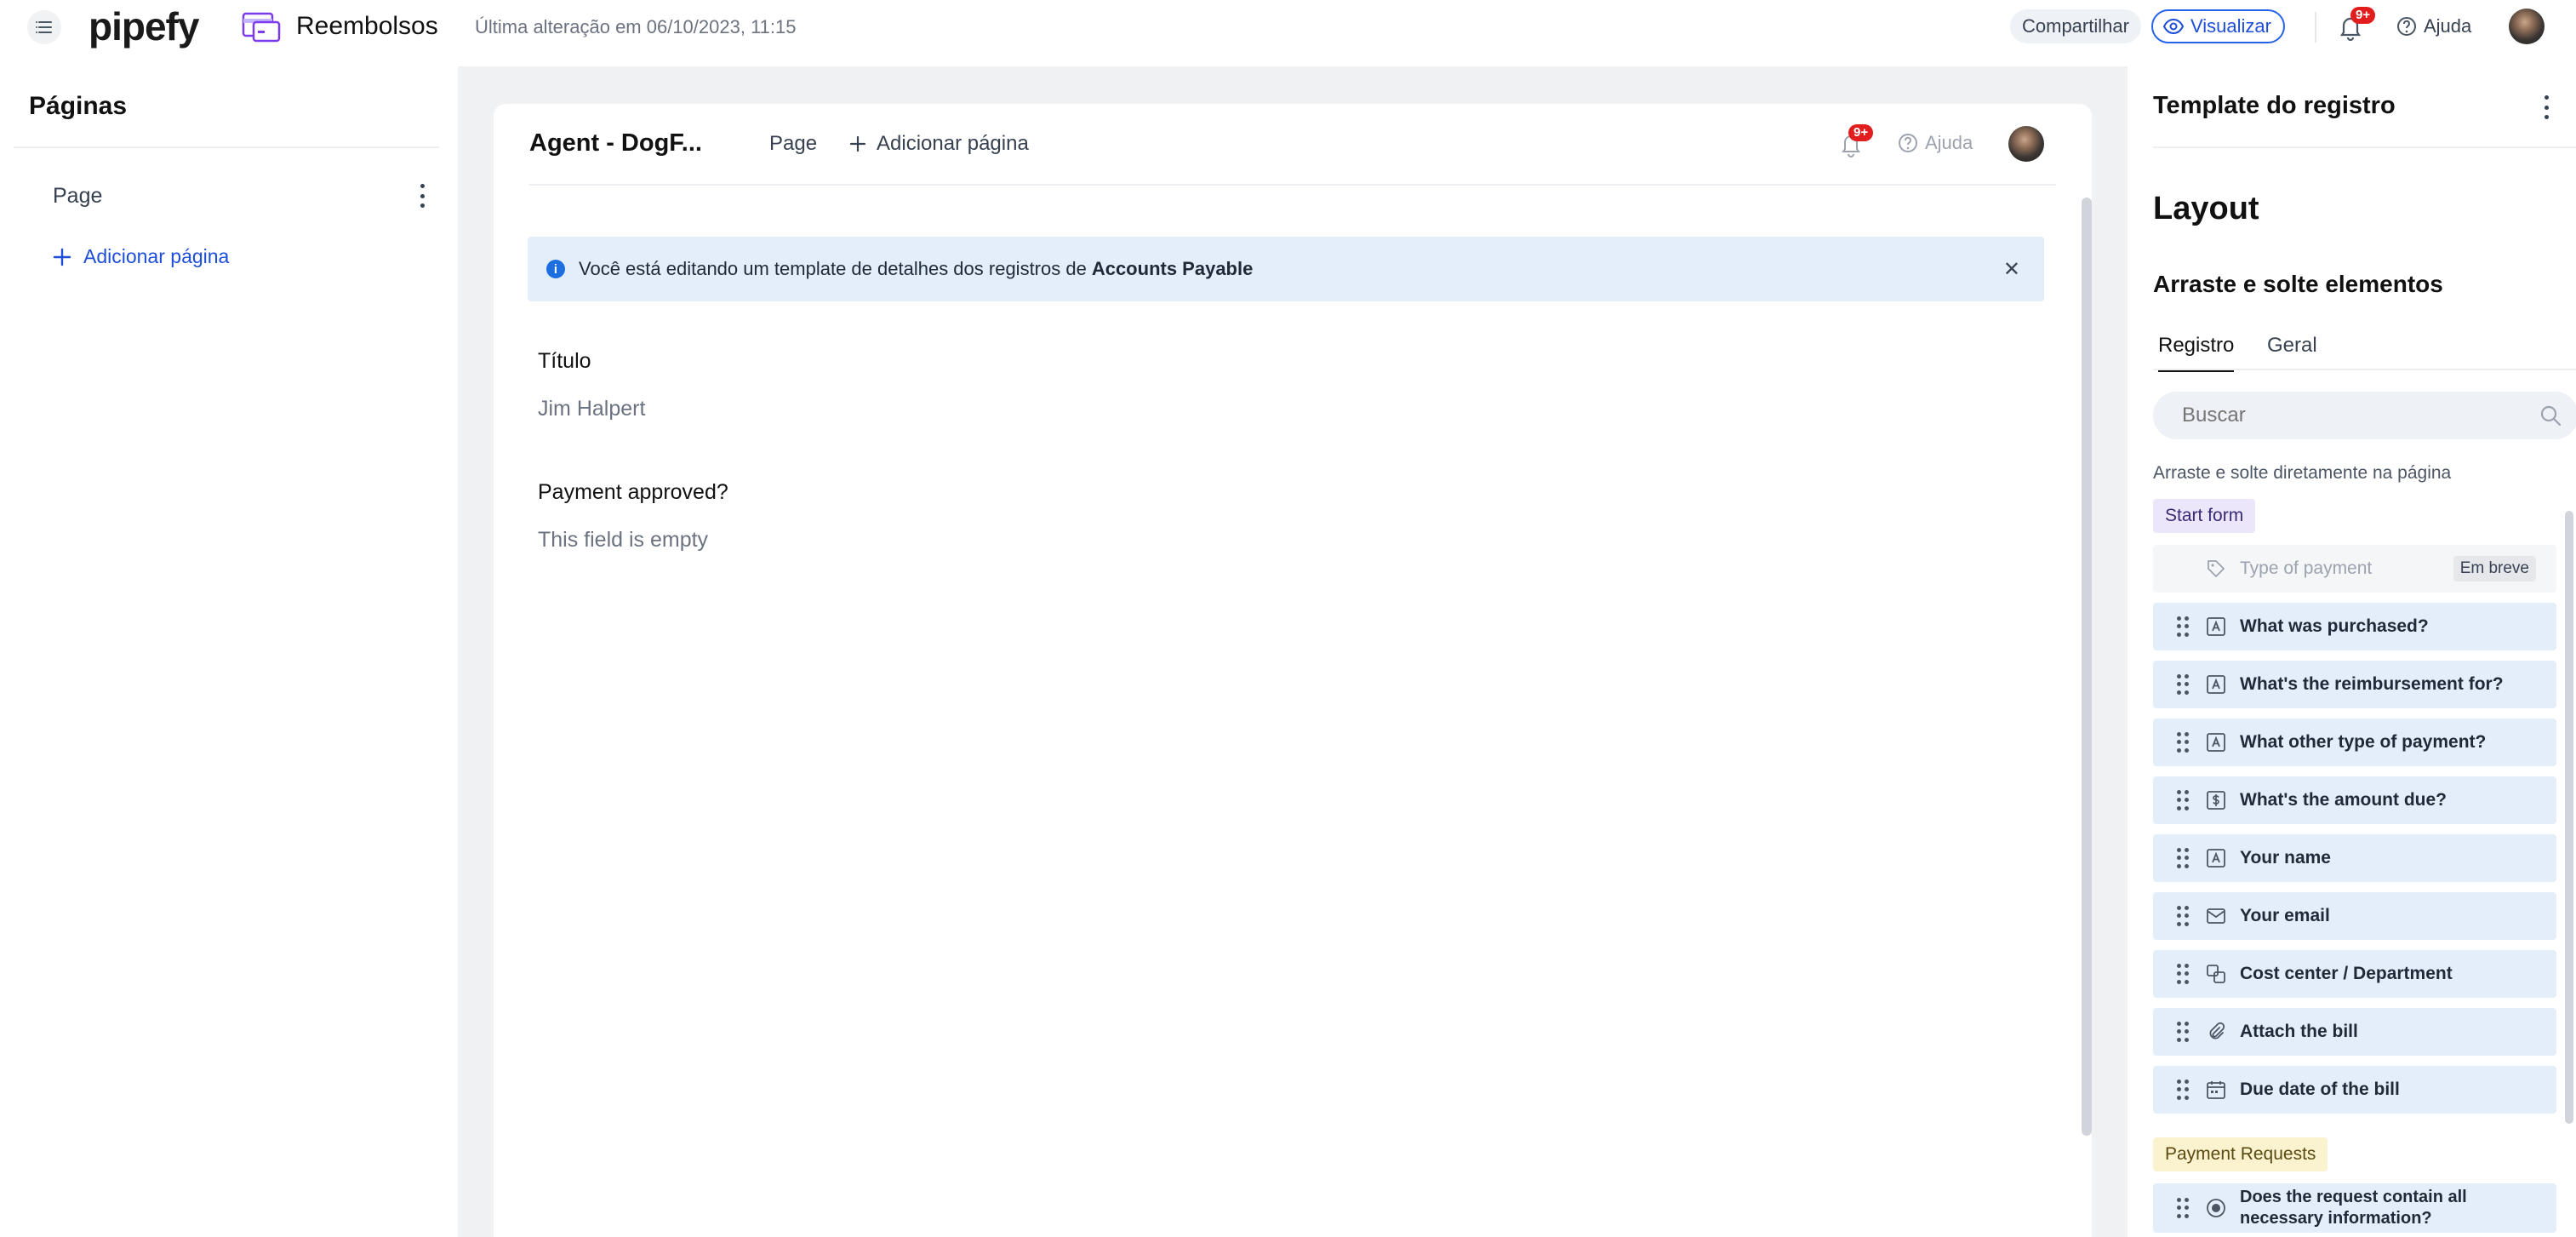  I want to click on pipe-name: Reembolsos, so click(367, 26).